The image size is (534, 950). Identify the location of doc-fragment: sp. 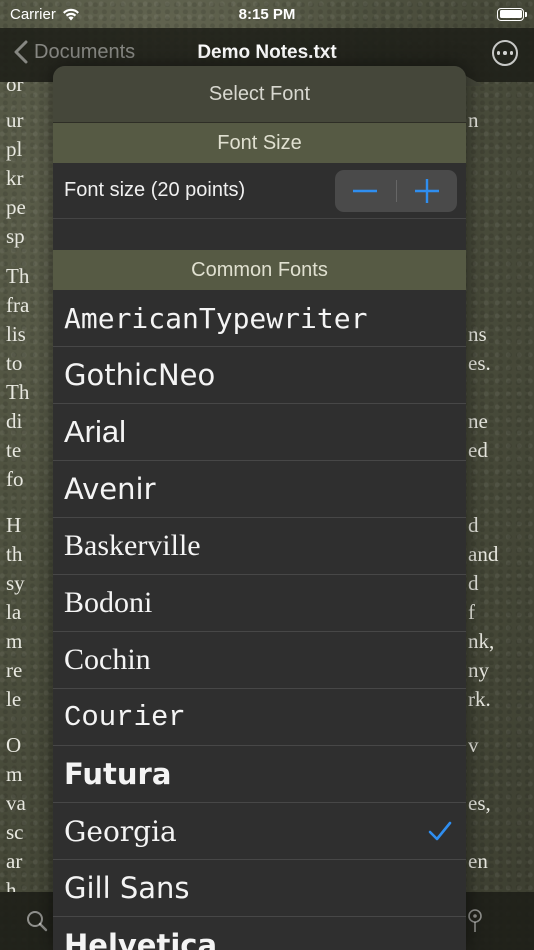
(15, 236).